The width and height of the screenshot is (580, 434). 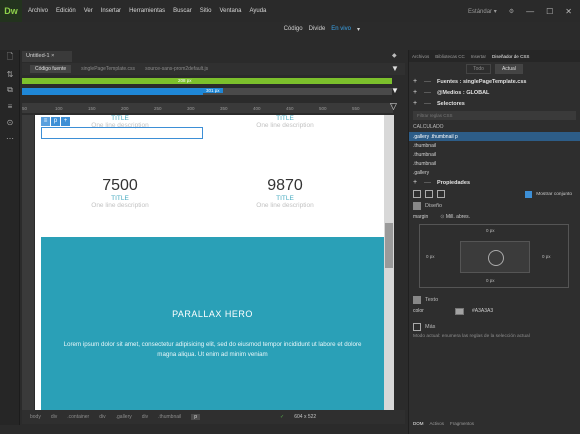 I want to click on mode-all-button: Todo, so click(x=478, y=69).